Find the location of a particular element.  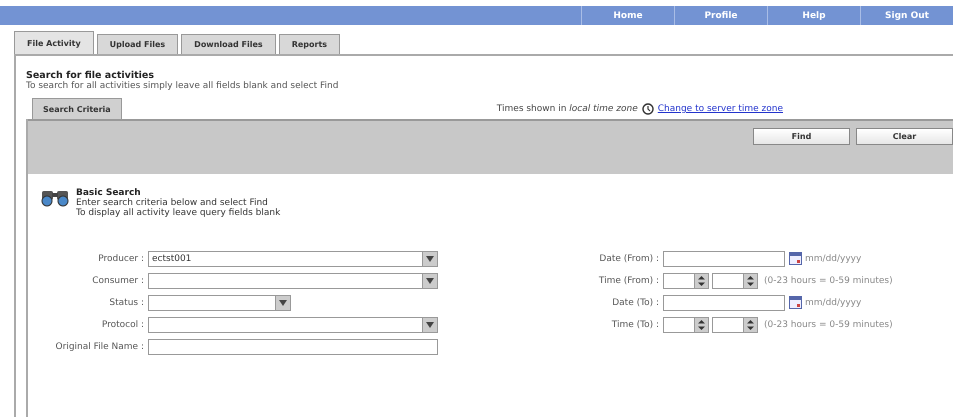

tab: Reports is located at coordinates (309, 44).